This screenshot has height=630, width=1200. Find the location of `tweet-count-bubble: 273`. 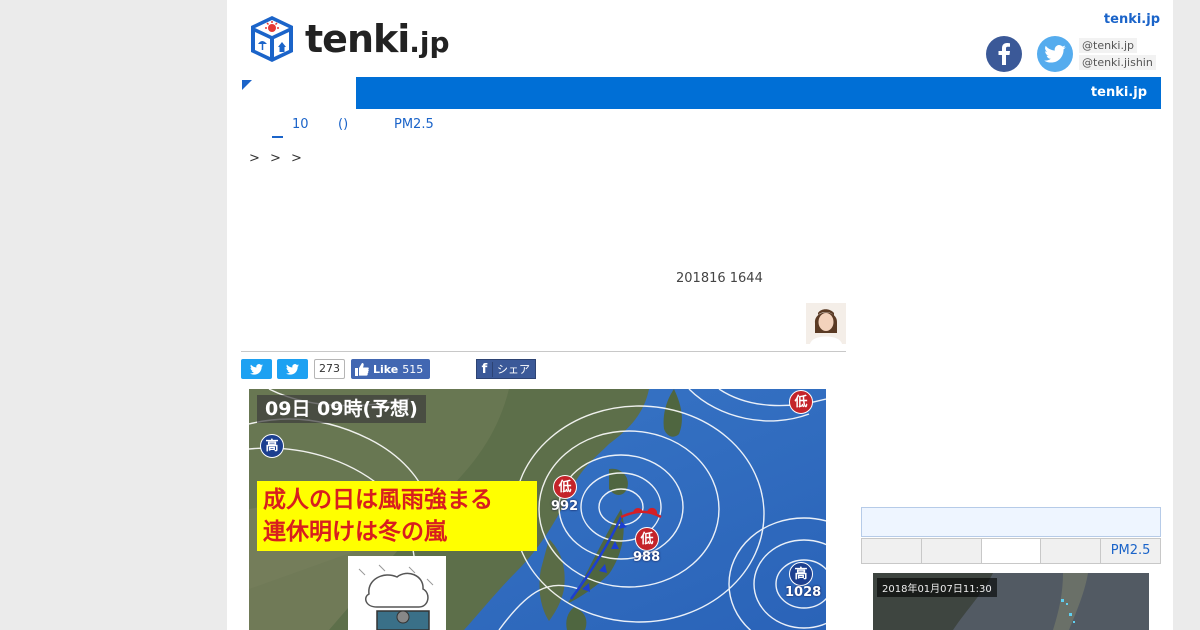

tweet-count-bubble: 273 is located at coordinates (329, 369).